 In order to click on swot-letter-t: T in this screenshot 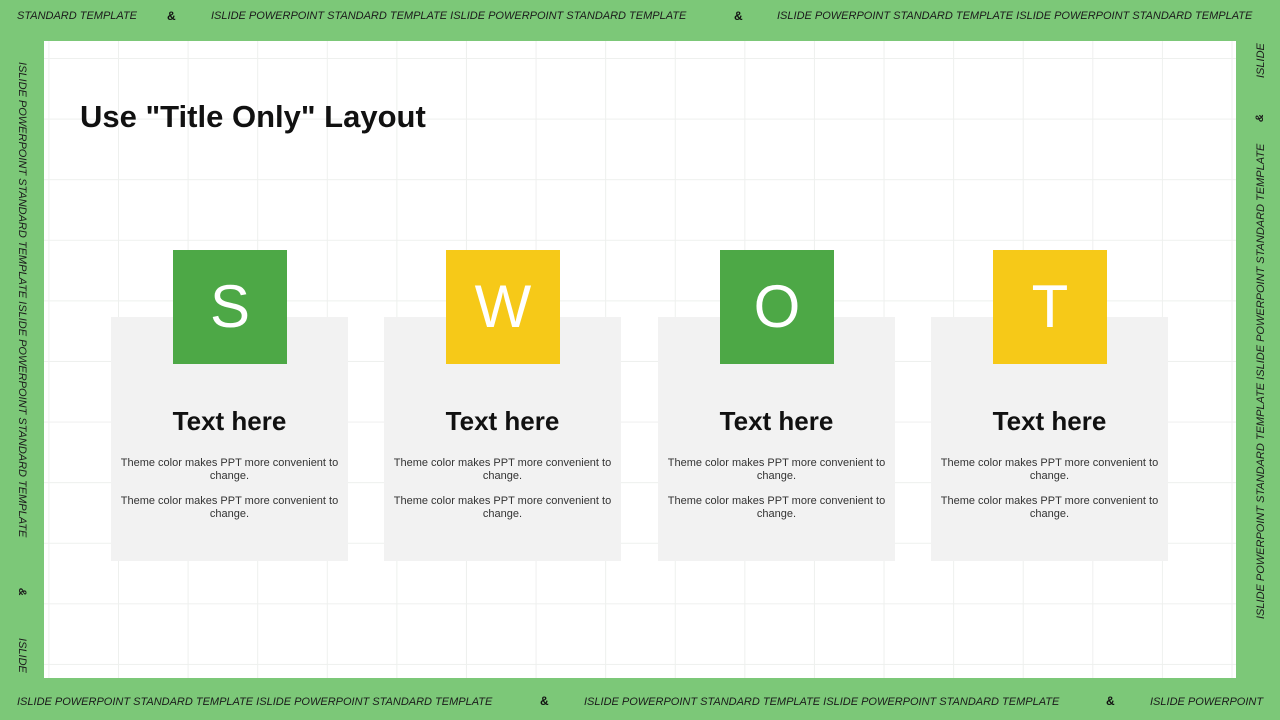, I will do `click(1050, 307)`.